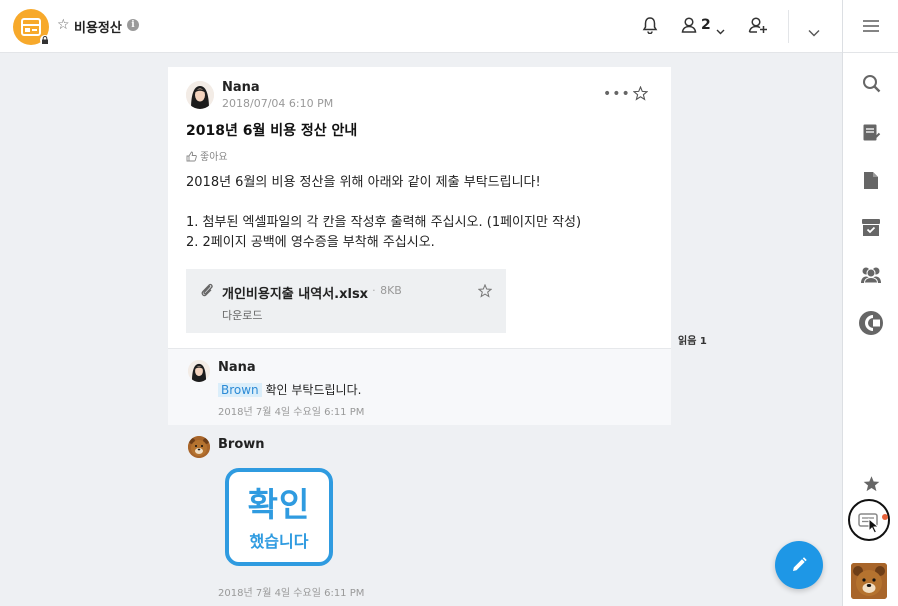 The height and width of the screenshot is (606, 898). I want to click on comment-author: Brown, so click(241, 444).